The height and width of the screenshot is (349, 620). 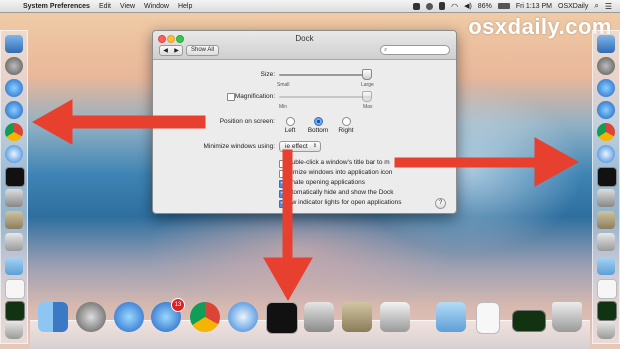 I want to click on arrow-left-icon, so click(x=118, y=122).